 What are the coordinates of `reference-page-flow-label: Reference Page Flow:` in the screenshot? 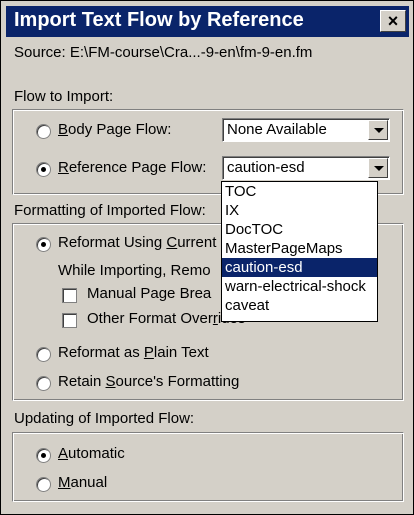 It's located at (132, 167).